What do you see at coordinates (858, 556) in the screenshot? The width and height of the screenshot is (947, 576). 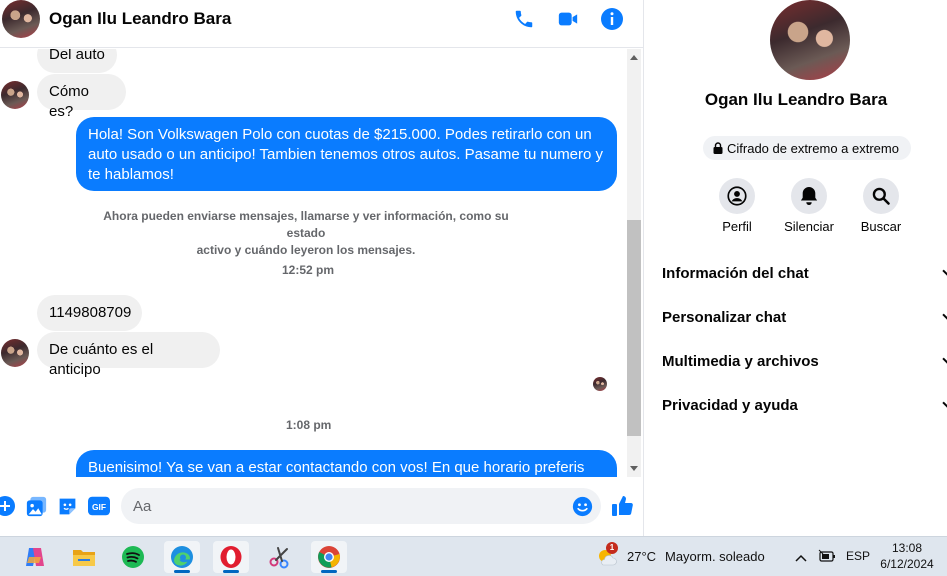 I see `input-language: ESP` at bounding box center [858, 556].